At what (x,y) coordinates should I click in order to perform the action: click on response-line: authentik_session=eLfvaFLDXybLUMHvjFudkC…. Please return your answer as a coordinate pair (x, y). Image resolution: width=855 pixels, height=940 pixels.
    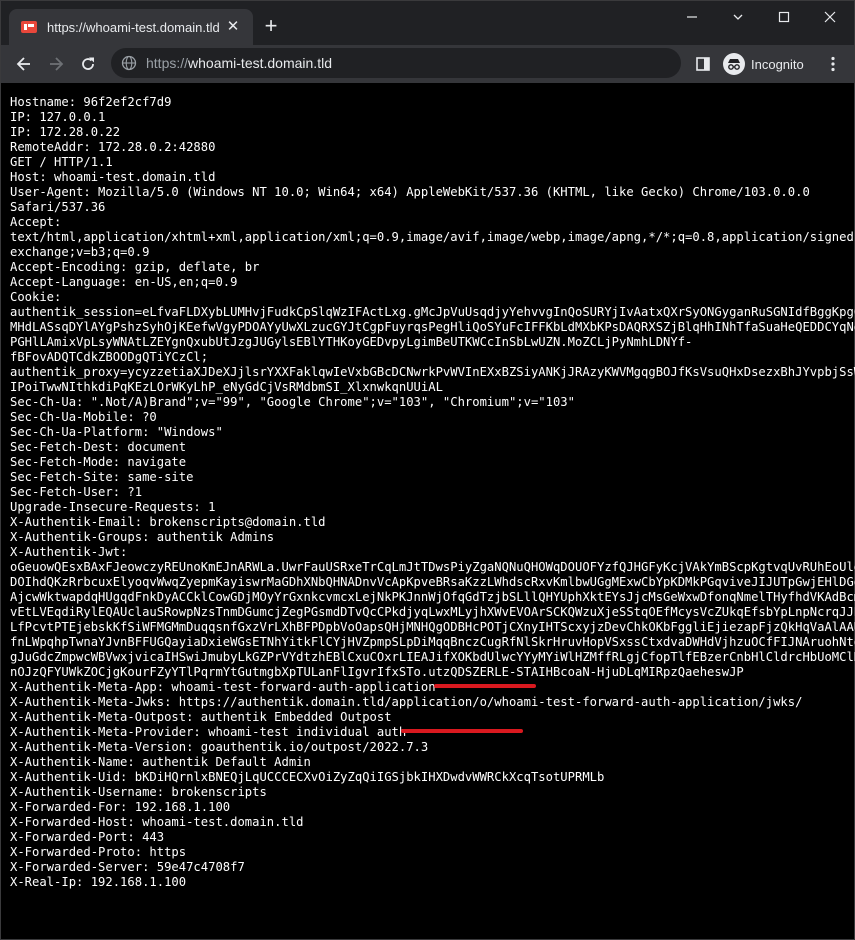
    Looking at the image, I should click on (432, 312).